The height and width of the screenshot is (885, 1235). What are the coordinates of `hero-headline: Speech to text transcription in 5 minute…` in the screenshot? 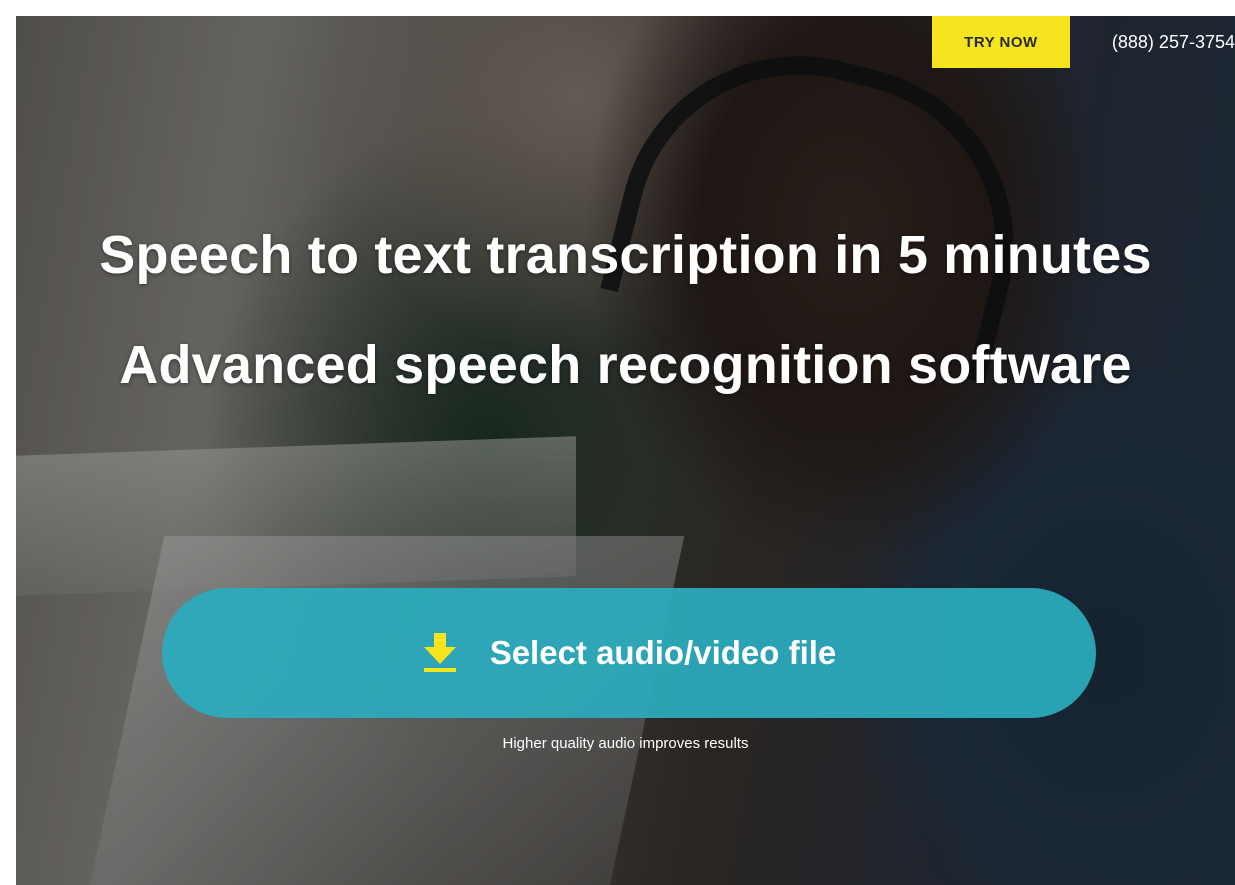 It's located at (625, 255).